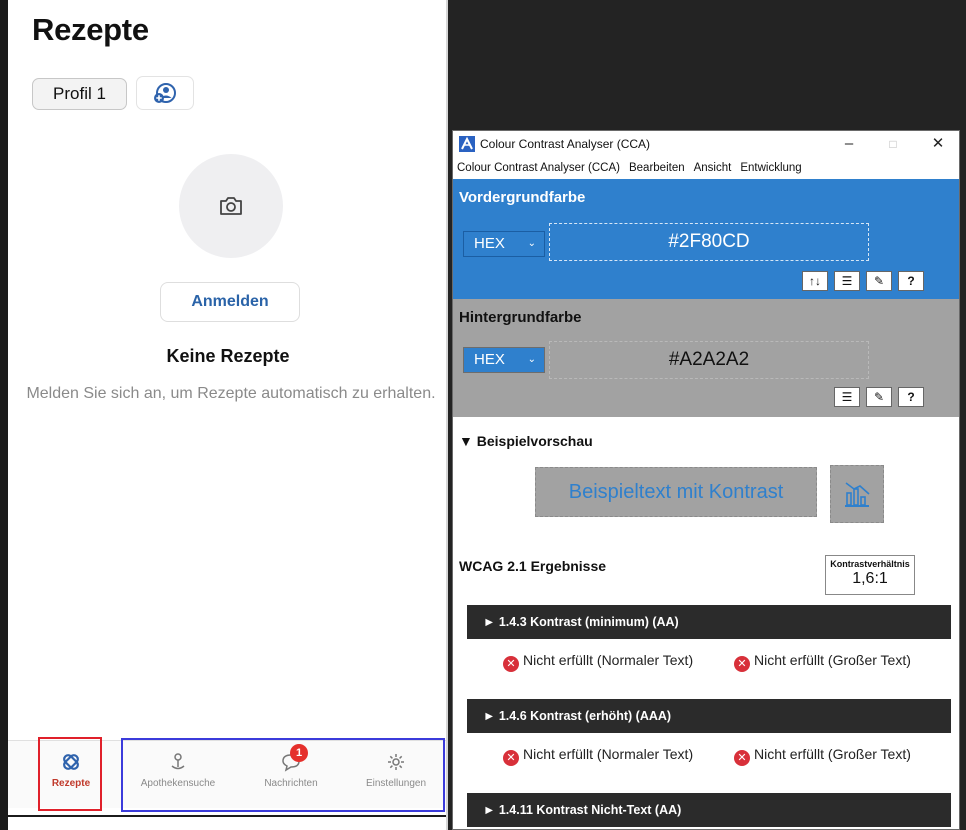  What do you see at coordinates (849, 144) in the screenshot?
I see `minimize-button: –` at bounding box center [849, 144].